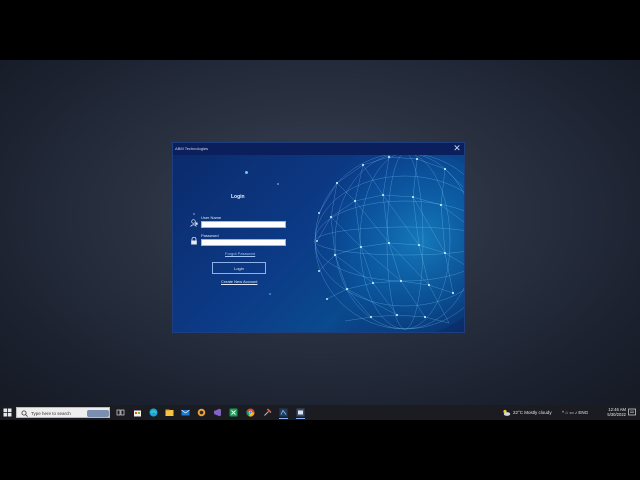 This screenshot has width=640, height=480. I want to click on file-explorer-icon, so click(169, 412).